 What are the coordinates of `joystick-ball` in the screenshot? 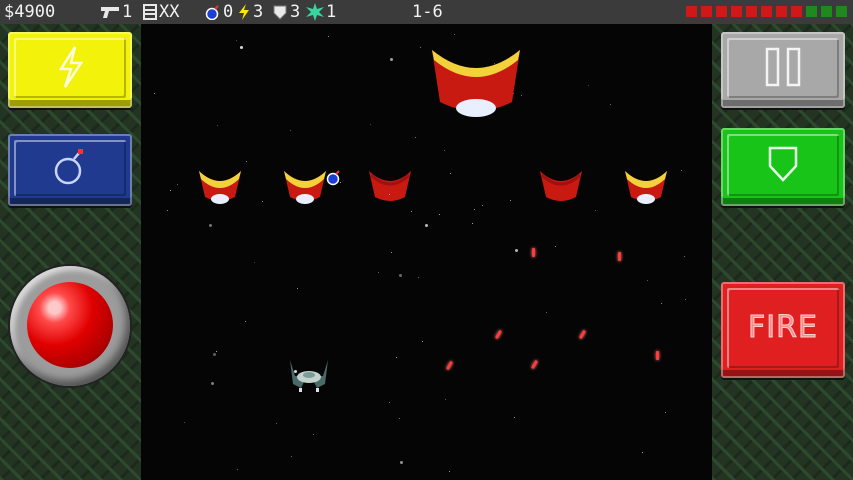 It's located at (70, 325).